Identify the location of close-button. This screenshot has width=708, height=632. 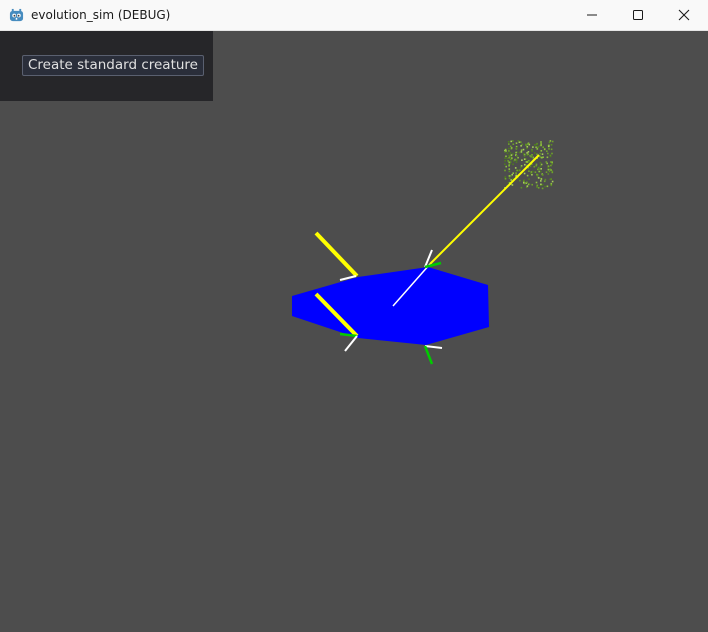
(684, 15).